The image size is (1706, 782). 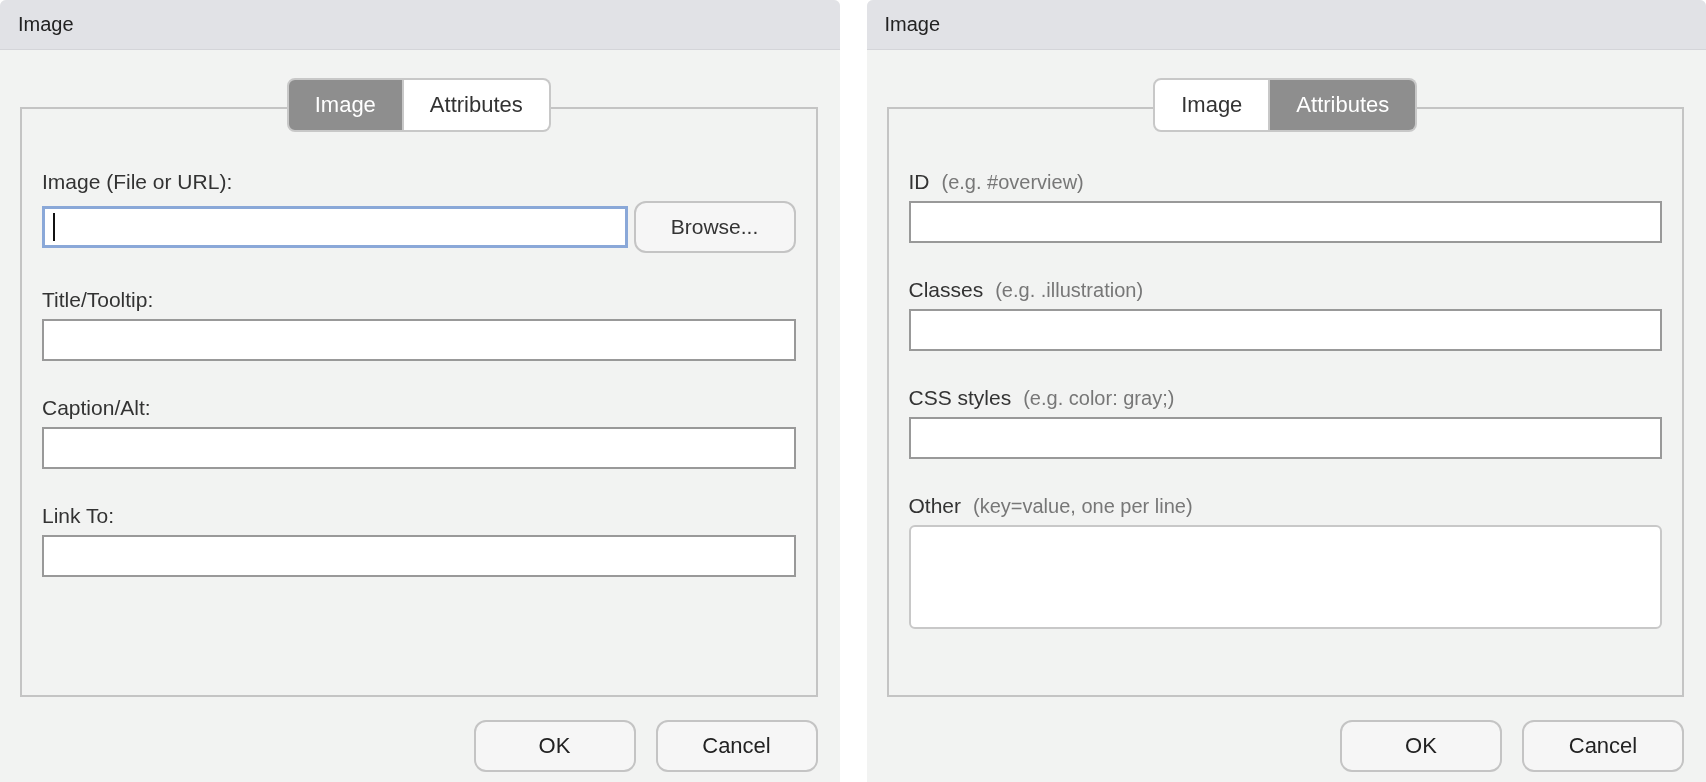 I want to click on field-hint: (e.g. #overview), so click(x=1012, y=182).